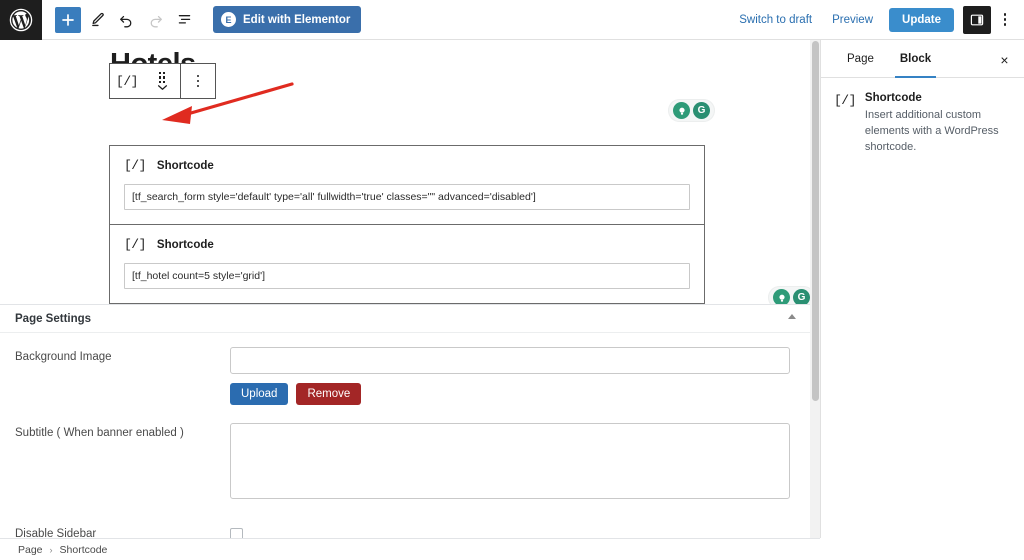 This screenshot has height=560, width=1024. I want to click on block-toolbar: [/], so click(162, 81).